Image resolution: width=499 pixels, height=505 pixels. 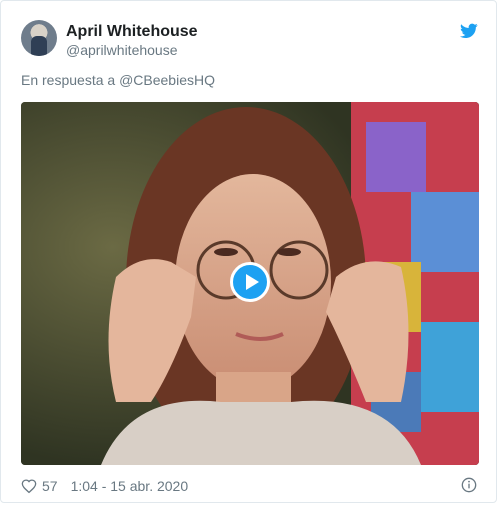 I want to click on heart-icon, so click(x=29, y=486).